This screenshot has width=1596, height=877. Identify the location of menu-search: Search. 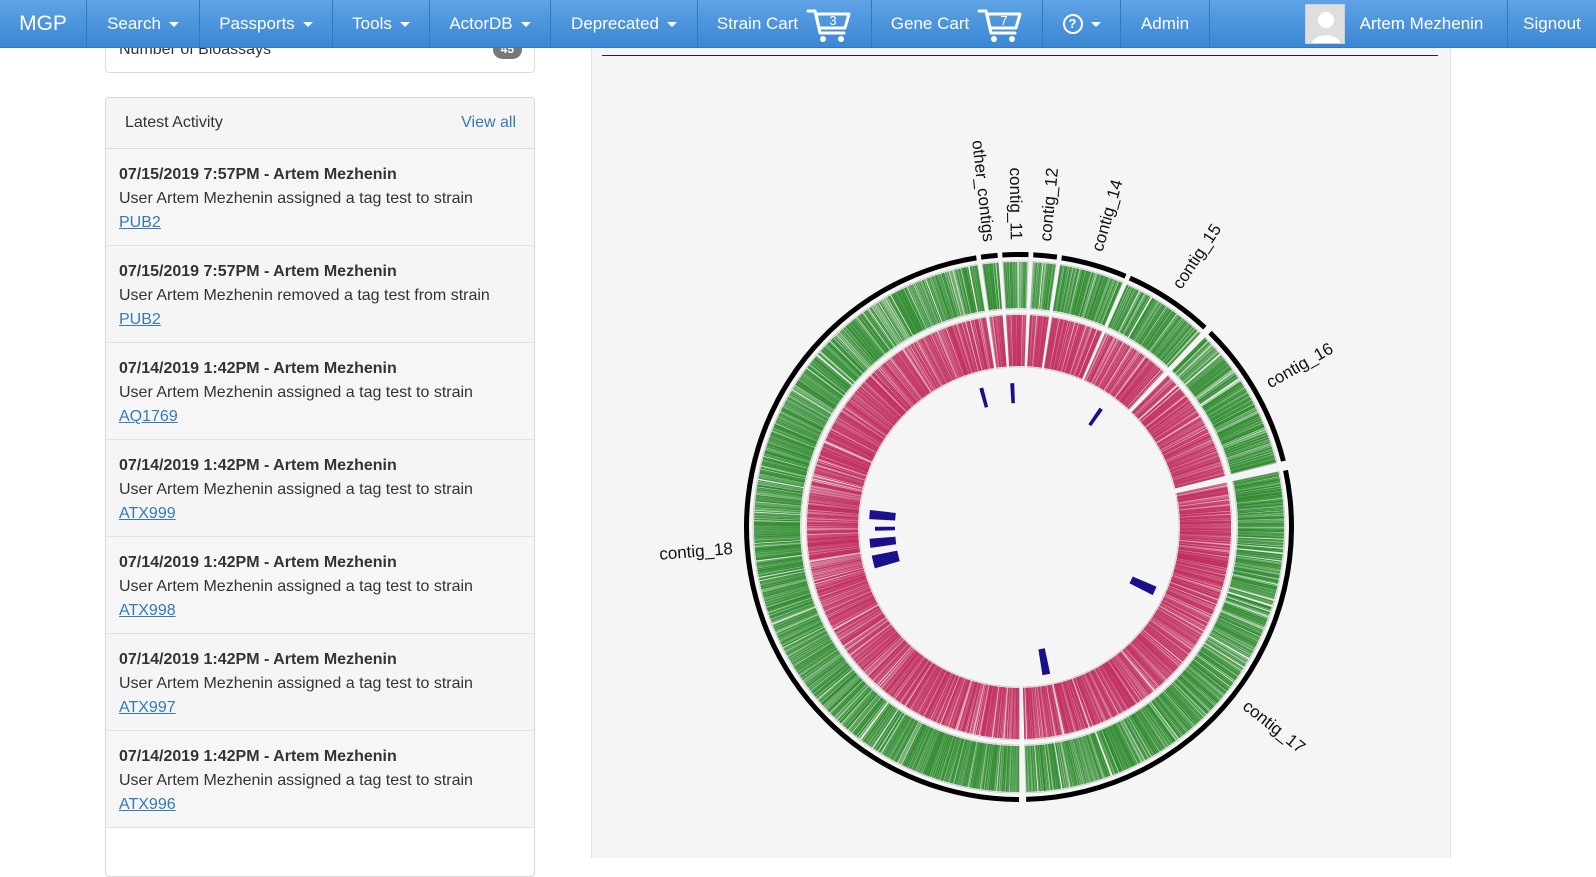
(143, 23).